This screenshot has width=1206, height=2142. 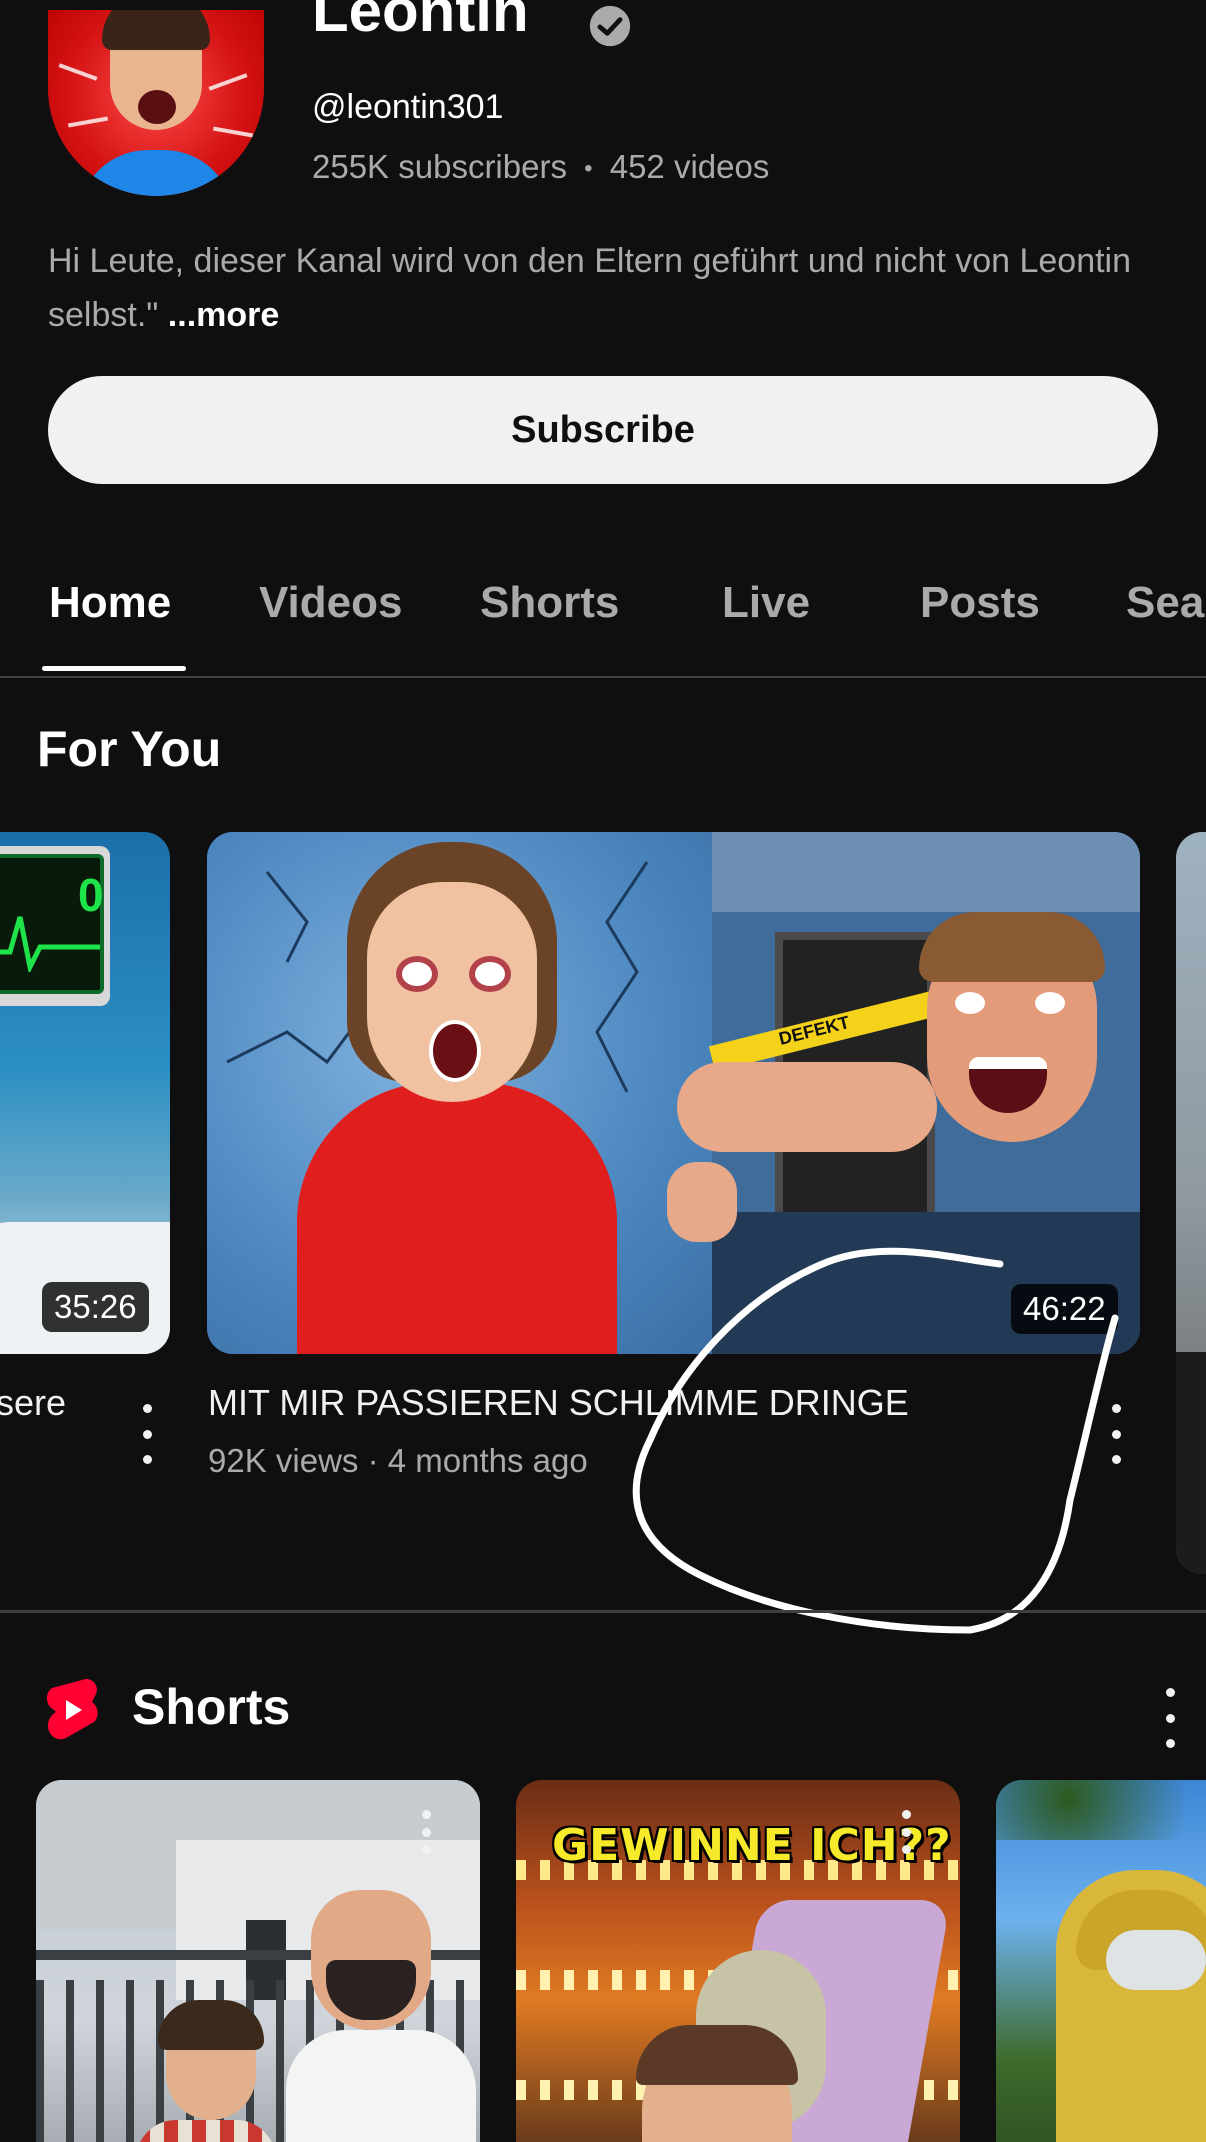 I want to click on section-divider, so click(x=603, y=1611).